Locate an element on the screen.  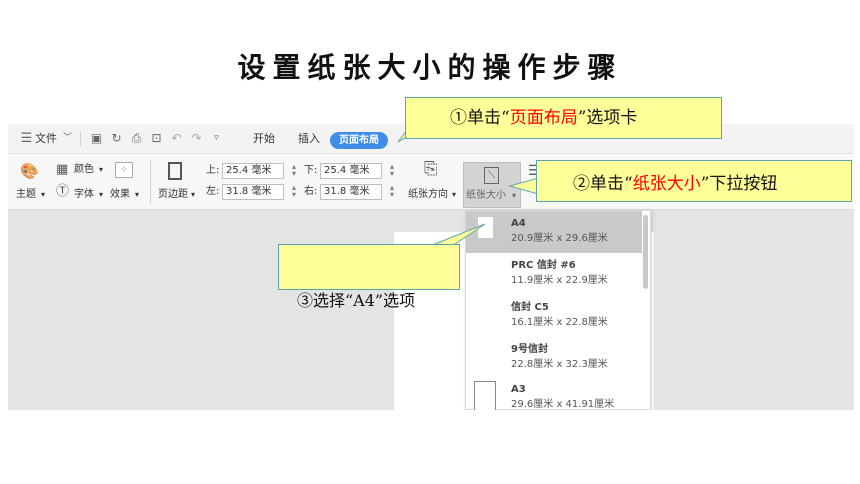
theme-button: 主题 is located at coordinates (26, 194).